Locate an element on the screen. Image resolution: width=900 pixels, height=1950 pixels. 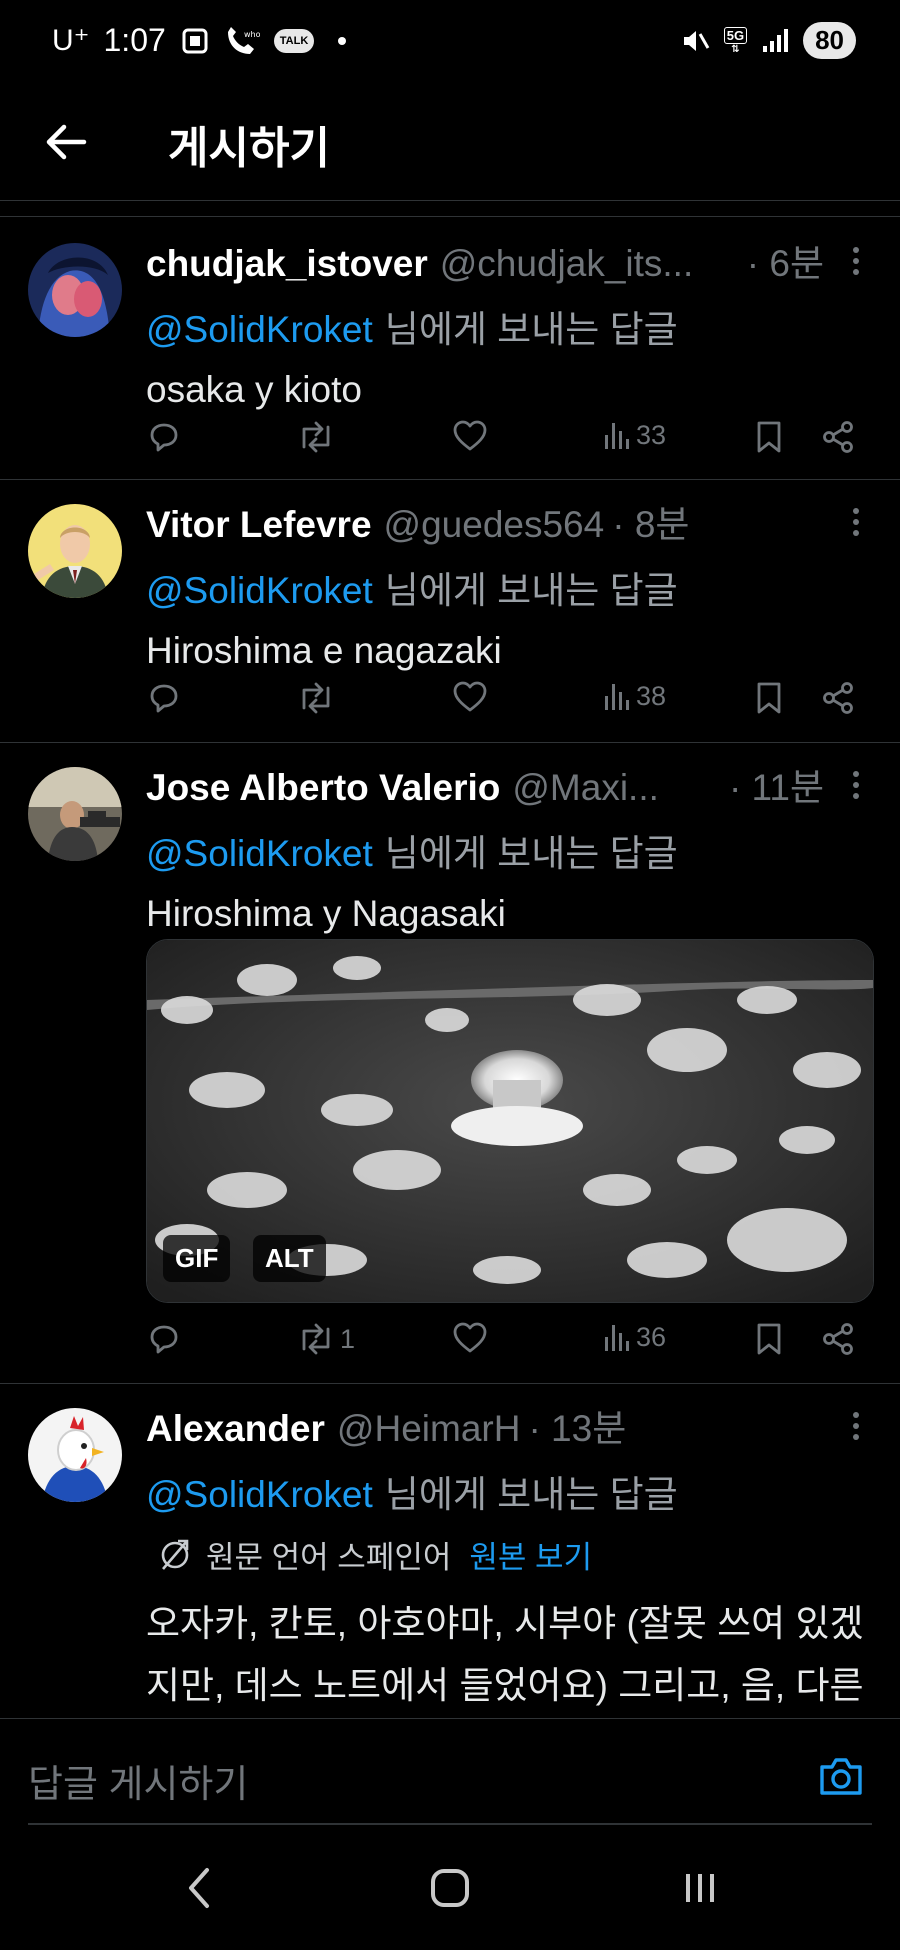
author-name: Jose Alberto Valerio is located at coordinates (323, 788).